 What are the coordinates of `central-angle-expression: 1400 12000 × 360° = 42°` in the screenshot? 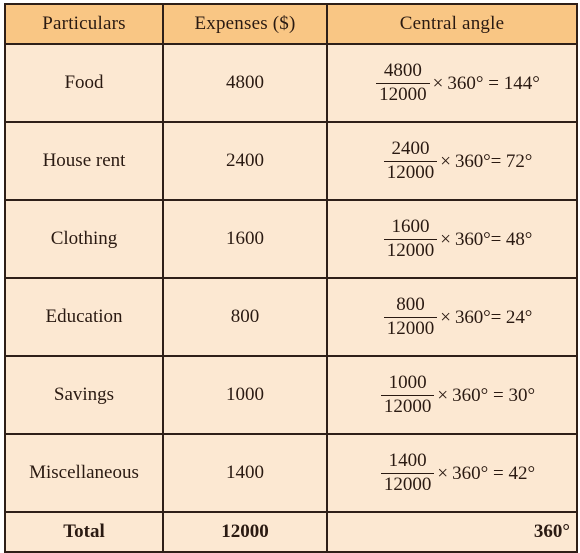 It's located at (458, 473).